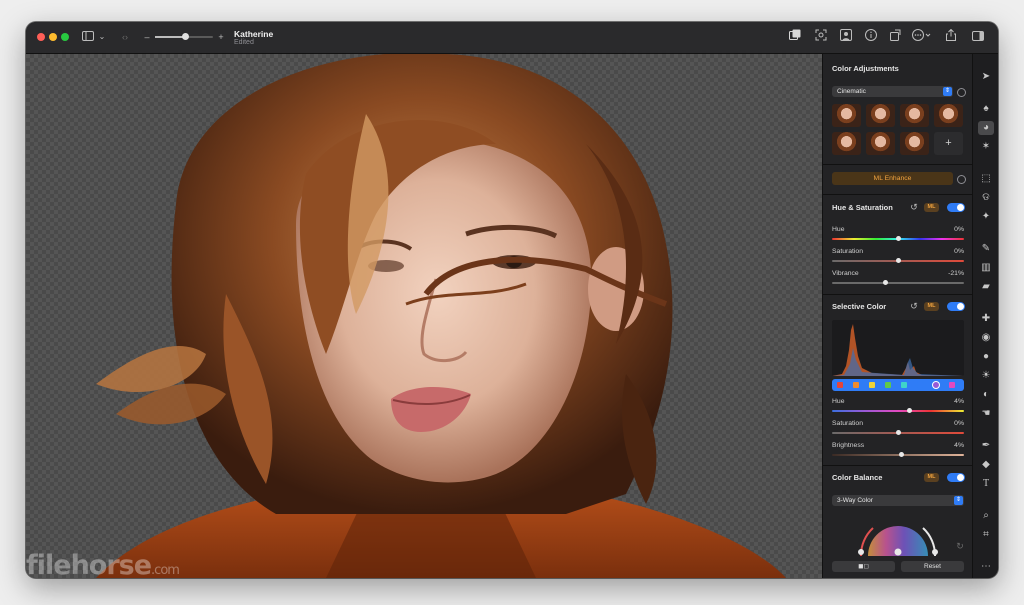 Image resolution: width=1024 pixels, height=605 pixels. I want to click on zoom-out-icon: –, so click(147, 37).